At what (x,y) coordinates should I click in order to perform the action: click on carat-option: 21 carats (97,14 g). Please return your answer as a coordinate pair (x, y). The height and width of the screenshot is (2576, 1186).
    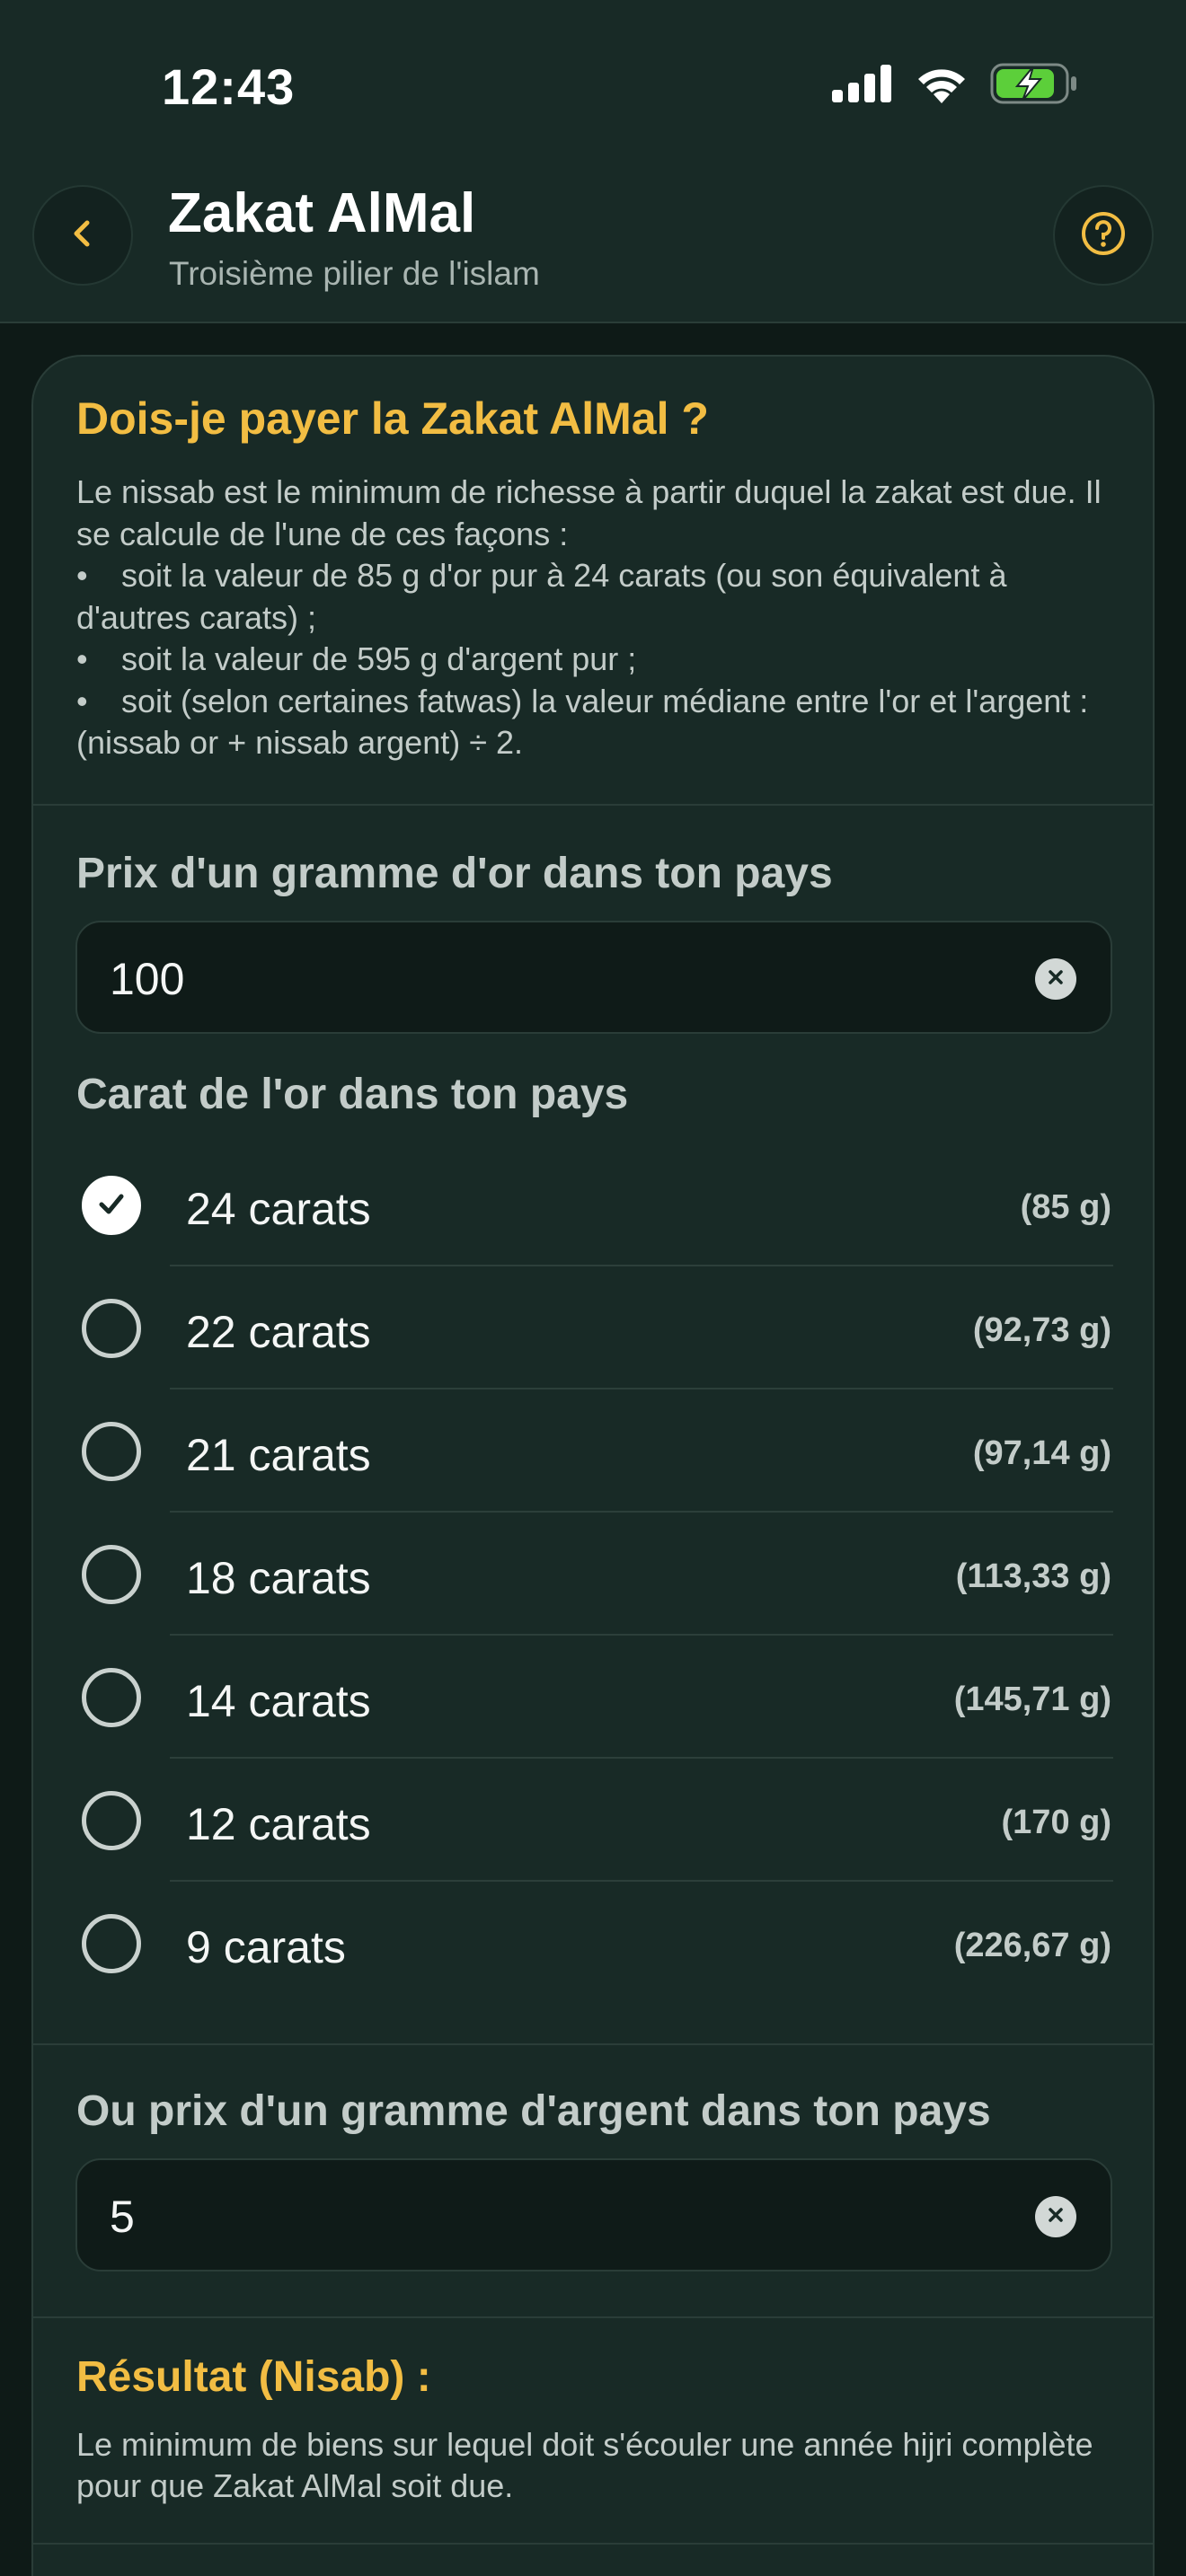
    Looking at the image, I should click on (593, 1451).